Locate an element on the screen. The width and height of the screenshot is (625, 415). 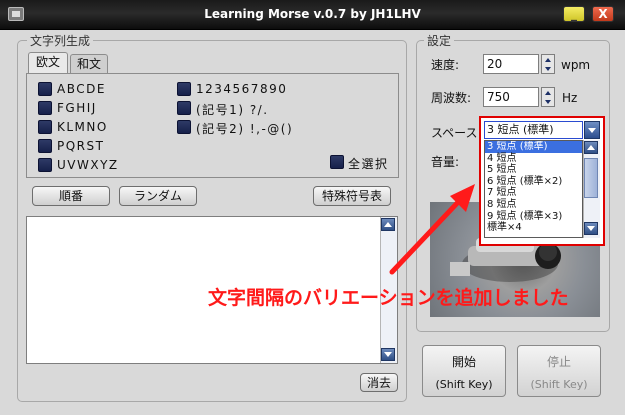
checkbox-abcde is located at coordinates (45, 89).